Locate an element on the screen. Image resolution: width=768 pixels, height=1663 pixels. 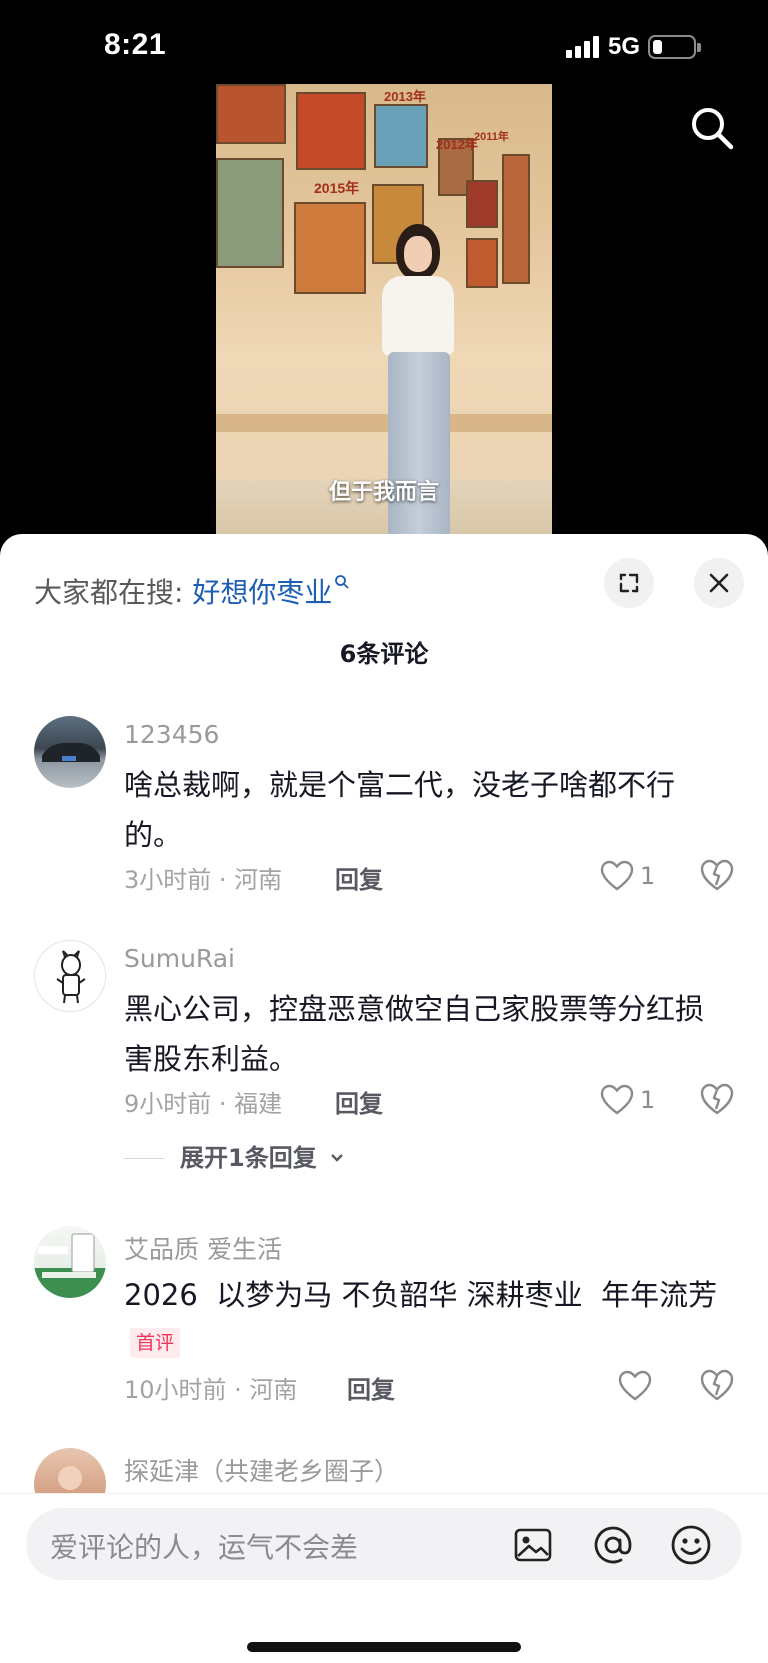
expand-icon is located at coordinates (629, 583).